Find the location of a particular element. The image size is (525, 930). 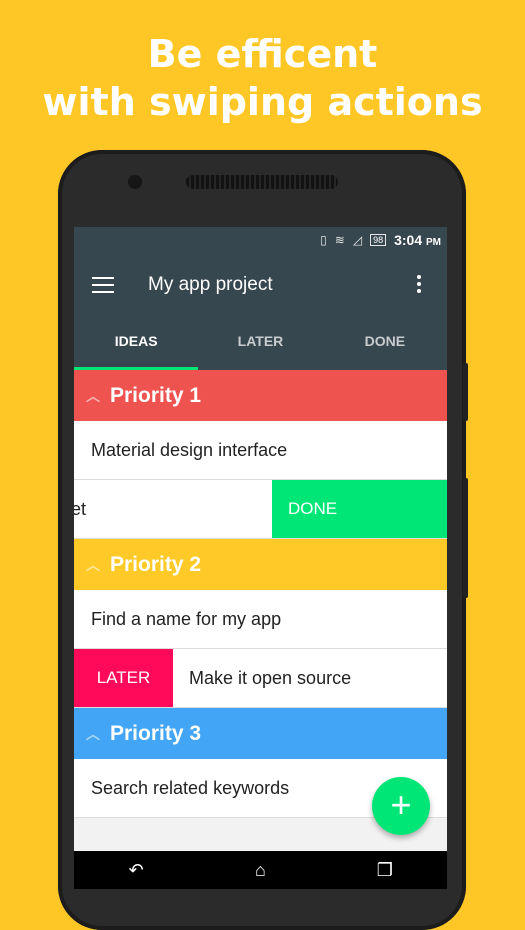

earpiece-speaker is located at coordinates (262, 182).